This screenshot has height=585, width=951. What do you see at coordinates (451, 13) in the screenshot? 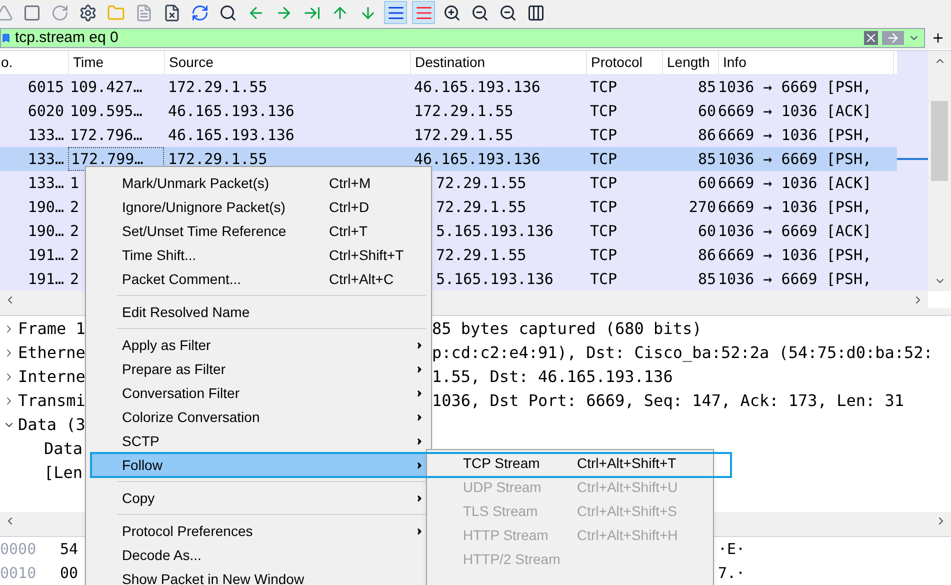
I see `zoom-in-icon` at bounding box center [451, 13].